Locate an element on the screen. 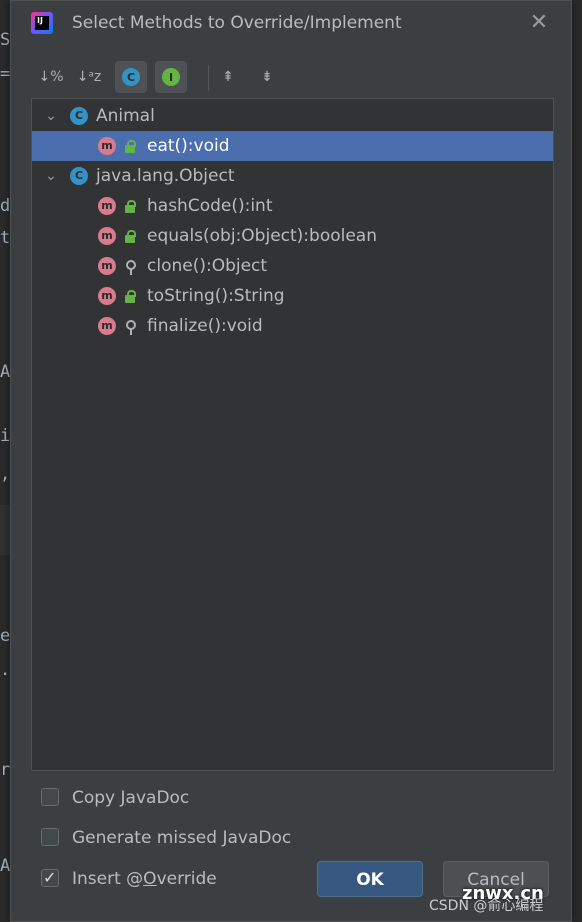 This screenshot has width=582, height=922. editor-text: e is located at coordinates (5, 636).